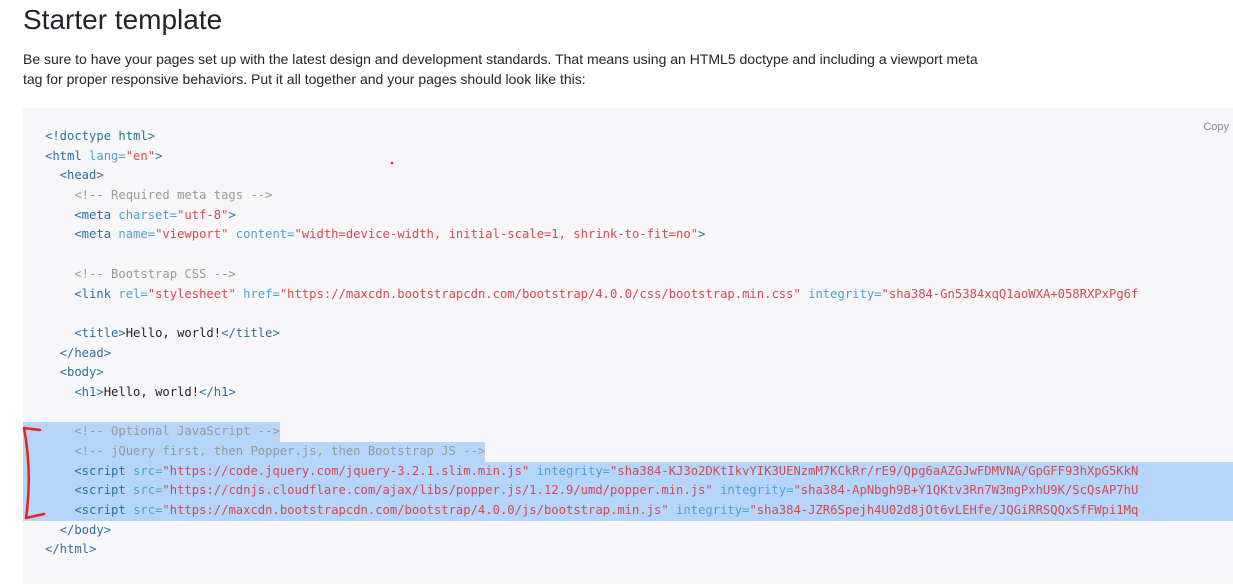 This screenshot has width=1233, height=588. What do you see at coordinates (628, 550) in the screenshot?
I see `code-line: </html>` at bounding box center [628, 550].